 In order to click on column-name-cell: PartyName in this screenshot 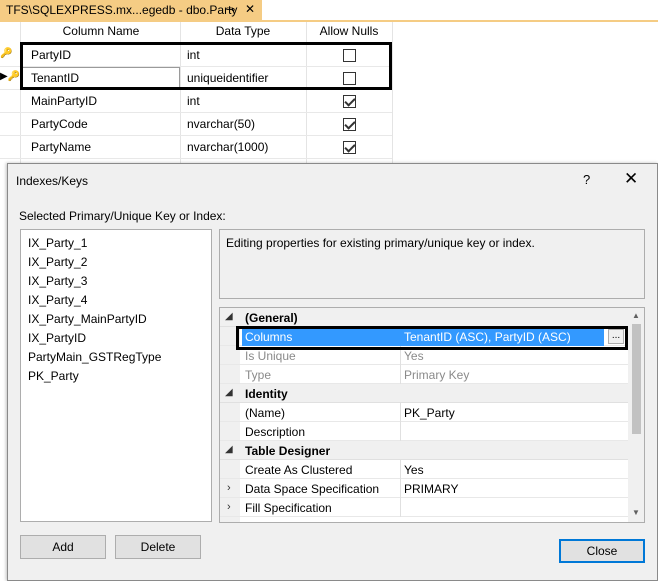, I will do `click(61, 147)`.